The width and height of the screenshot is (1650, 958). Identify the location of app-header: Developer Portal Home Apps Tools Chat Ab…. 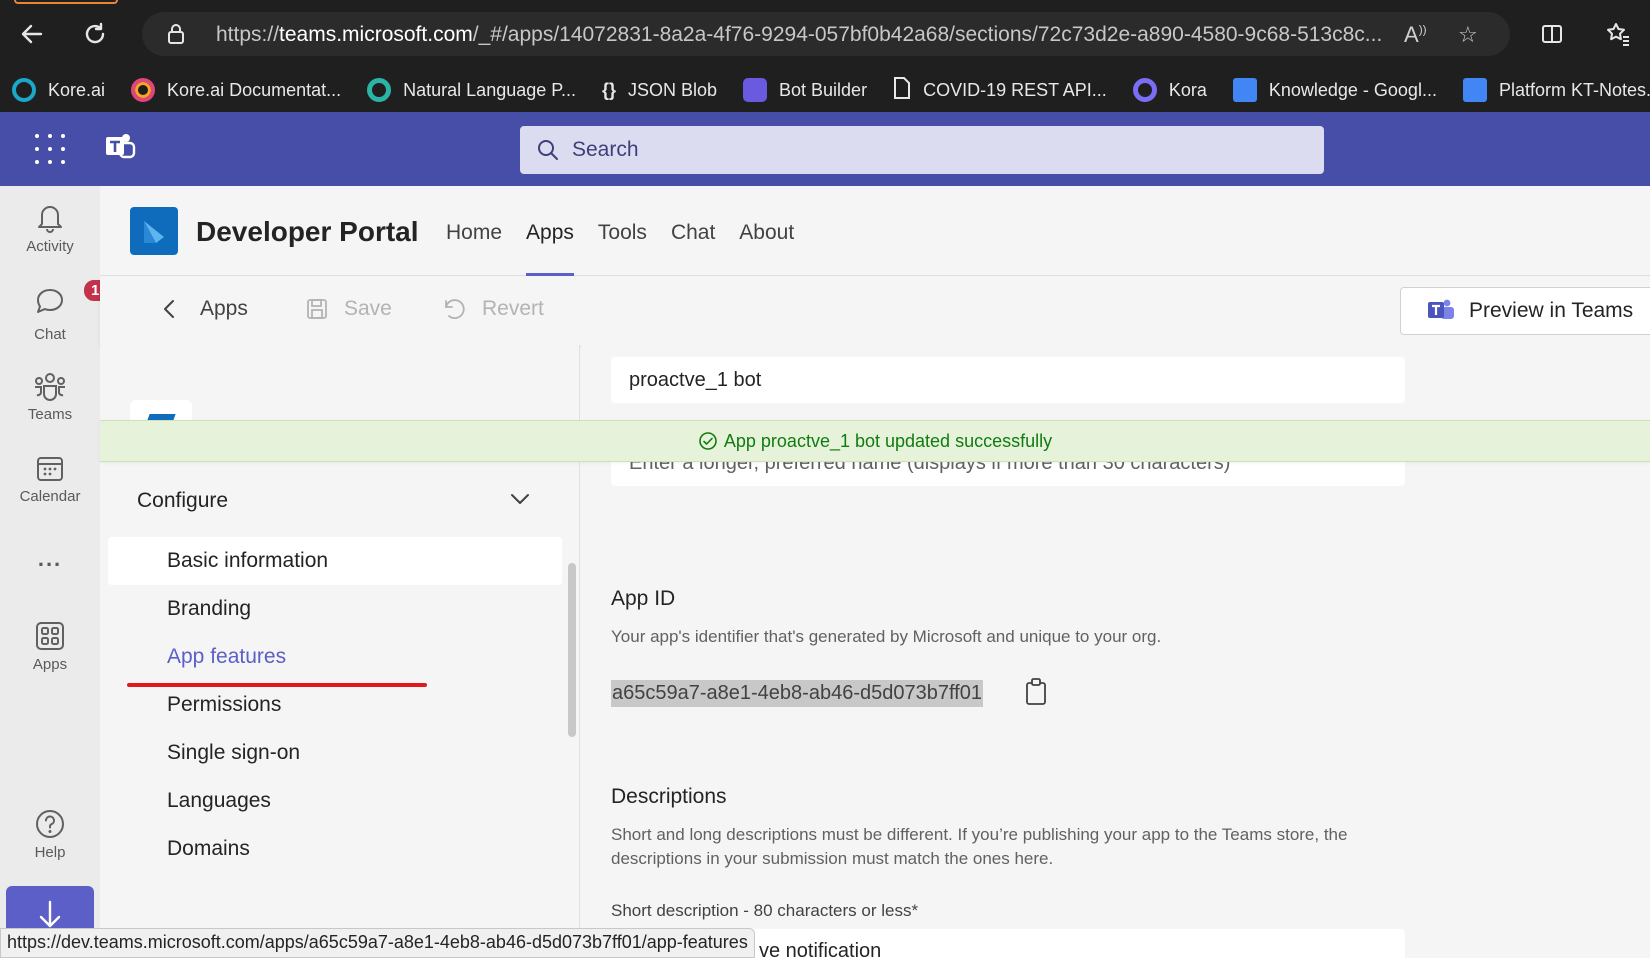
(875, 231).